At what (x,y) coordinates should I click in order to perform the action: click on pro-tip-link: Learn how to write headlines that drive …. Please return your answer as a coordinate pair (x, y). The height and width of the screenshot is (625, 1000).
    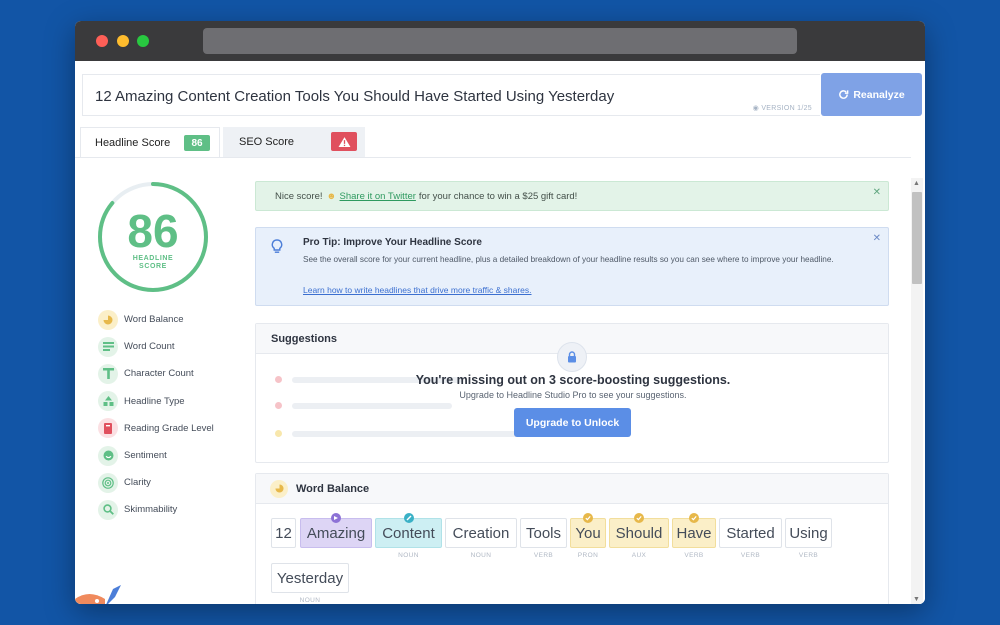
    Looking at the image, I should click on (417, 290).